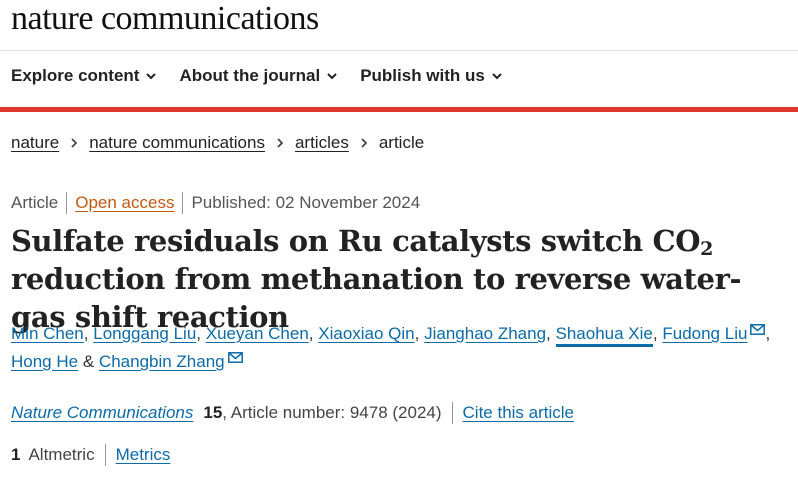 The image size is (798, 478). What do you see at coordinates (177, 143) in the screenshot?
I see `breadcrumb-nature-communications: nature communications` at bounding box center [177, 143].